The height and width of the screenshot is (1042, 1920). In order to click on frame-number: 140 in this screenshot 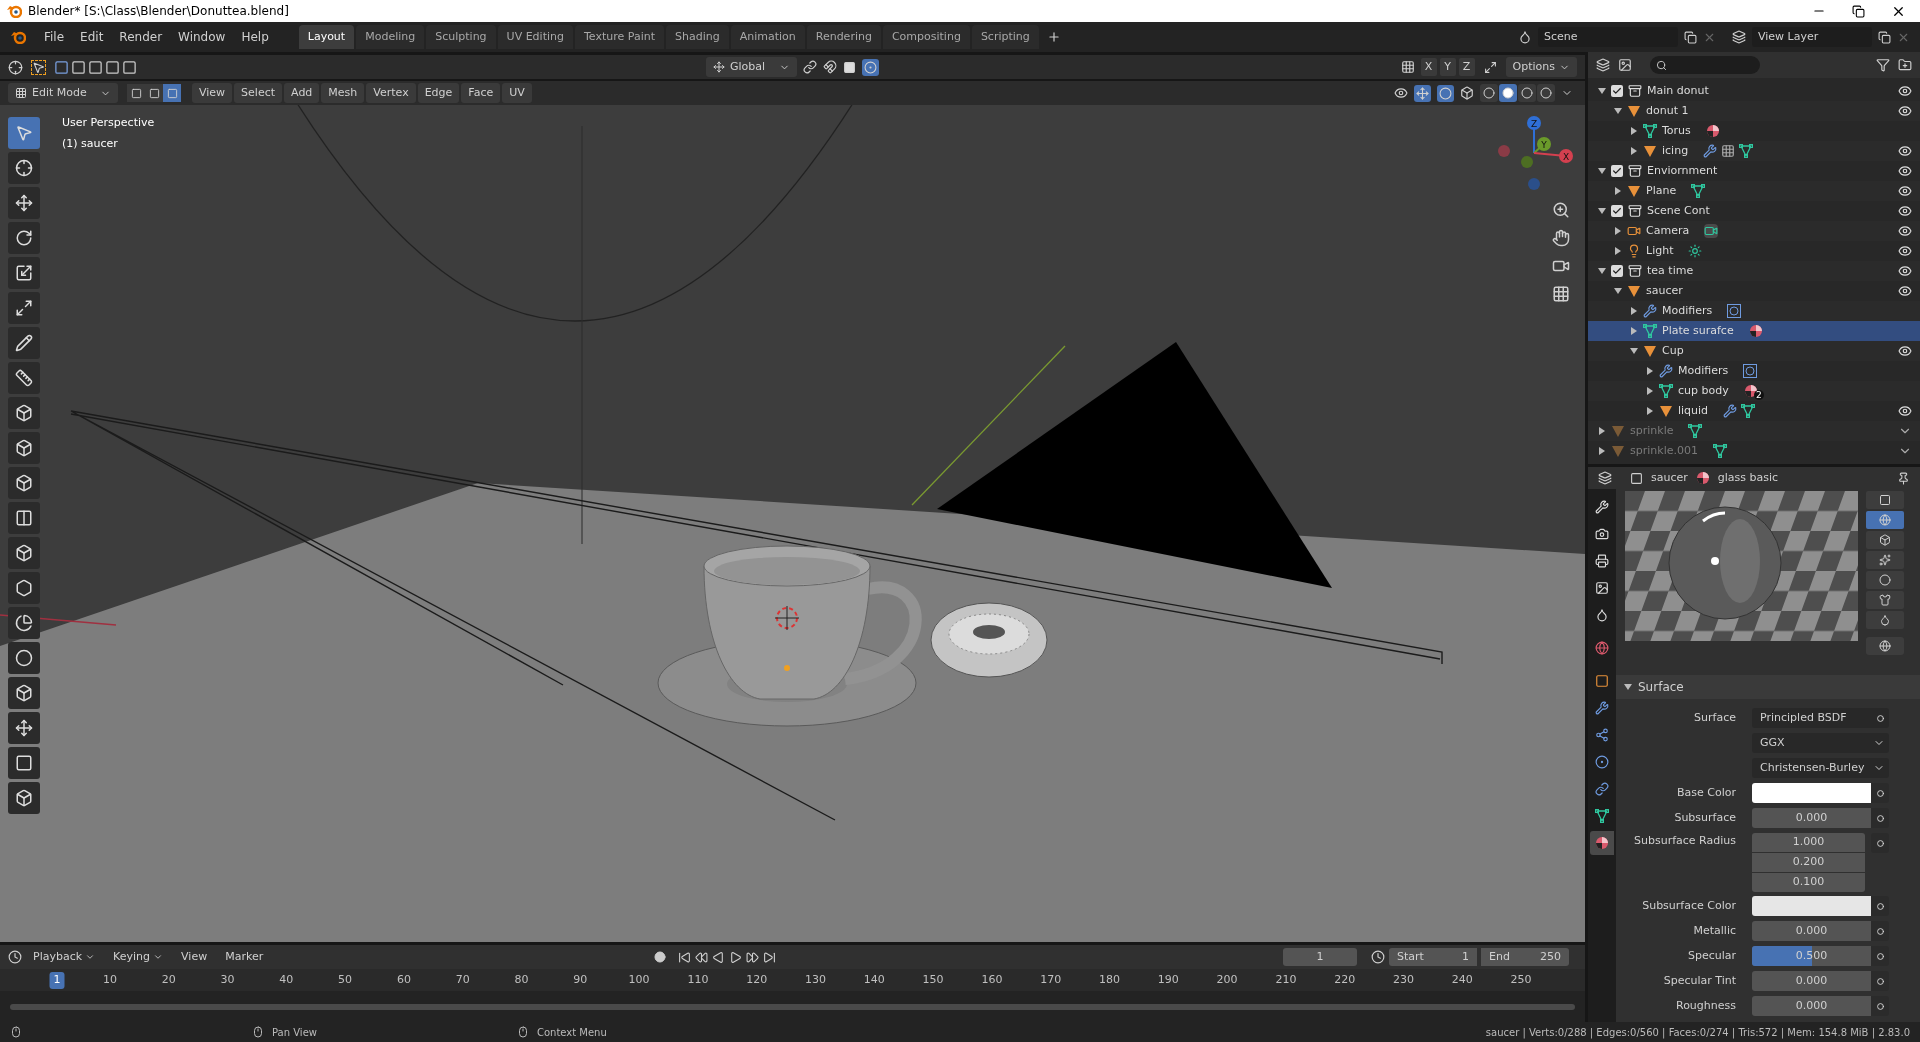, I will do `click(874, 980)`.